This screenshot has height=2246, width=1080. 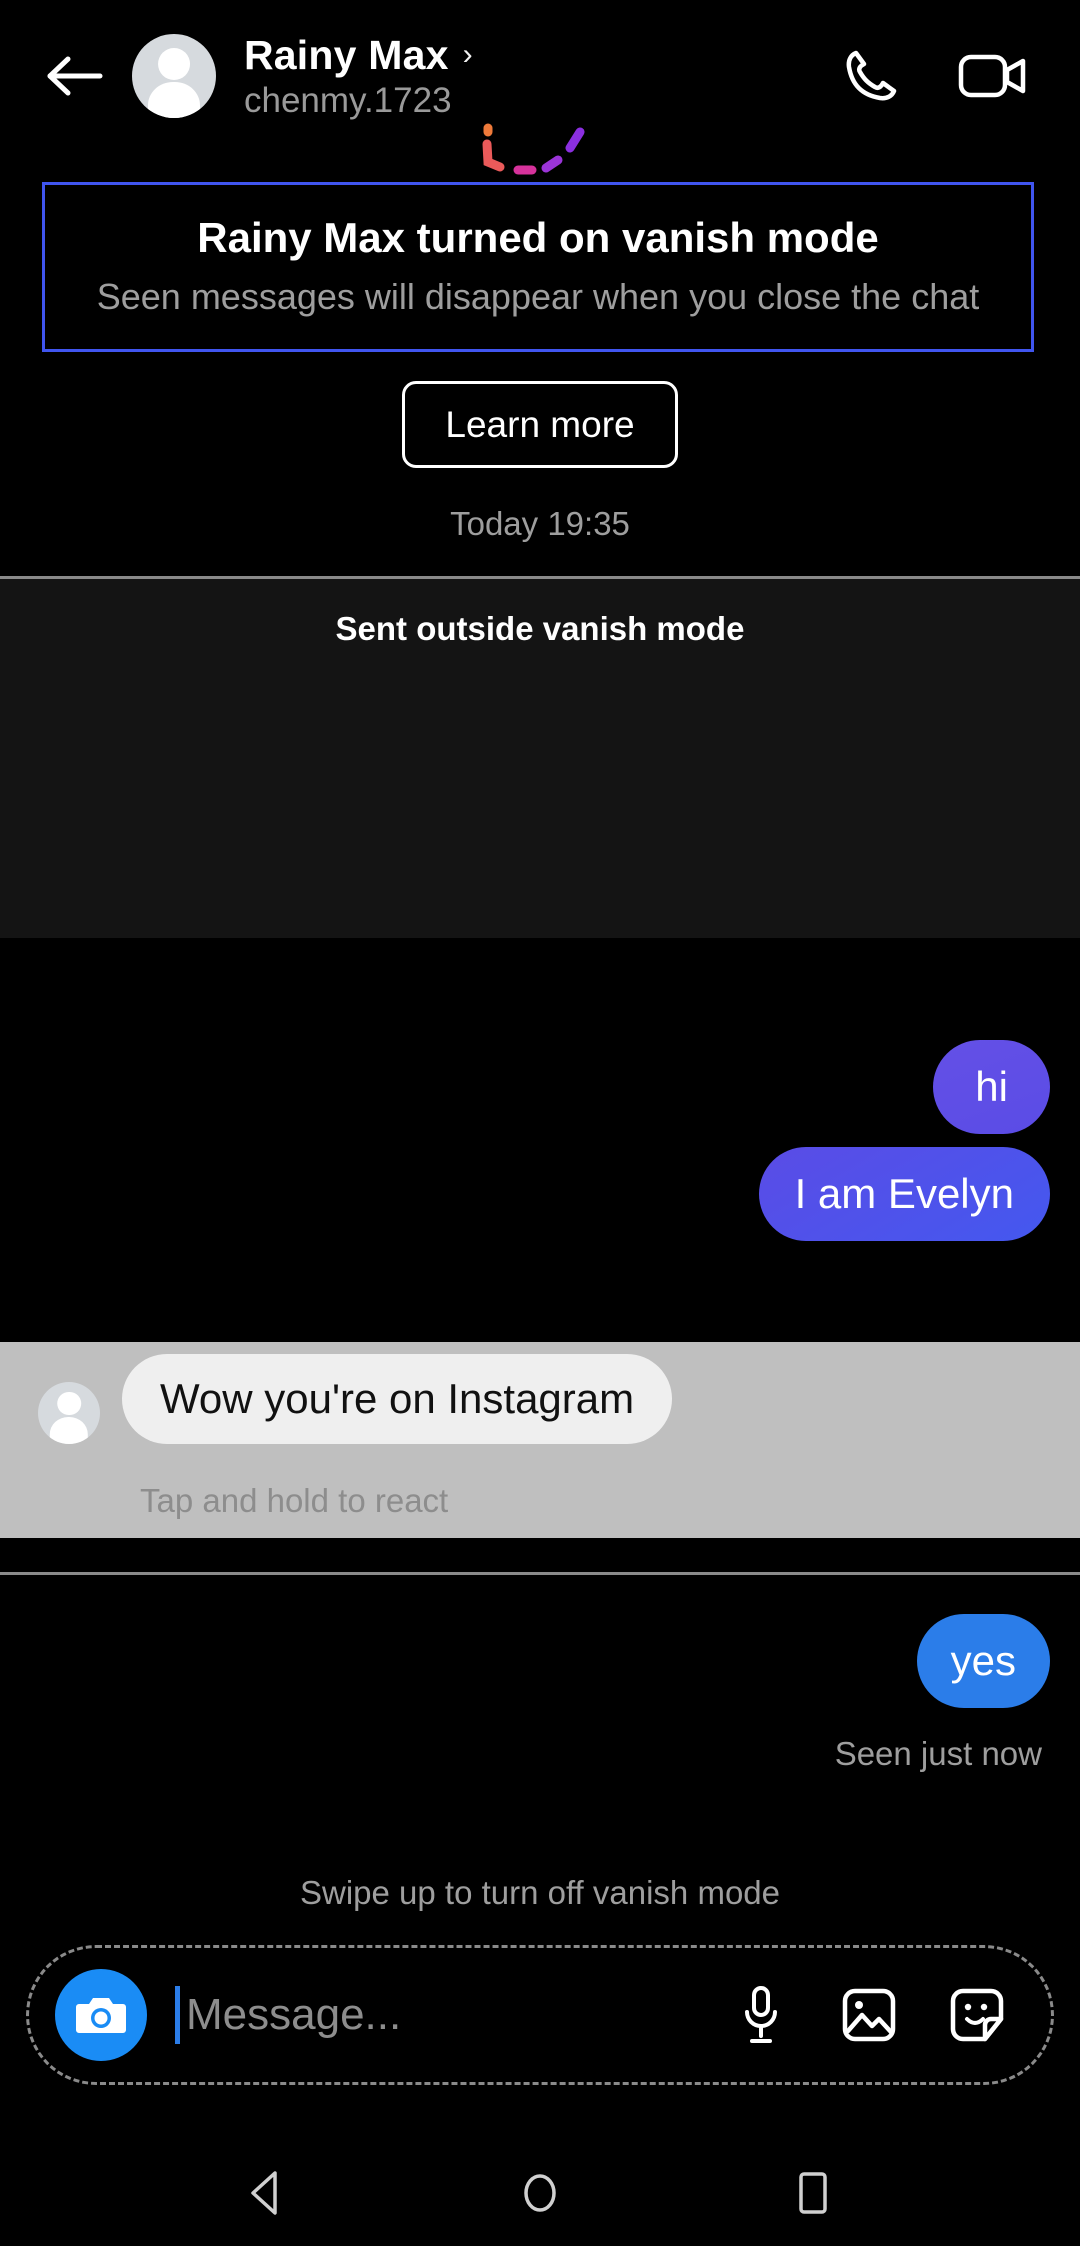 What do you see at coordinates (977, 2015) in the screenshot?
I see `sticker-smiley-icon` at bounding box center [977, 2015].